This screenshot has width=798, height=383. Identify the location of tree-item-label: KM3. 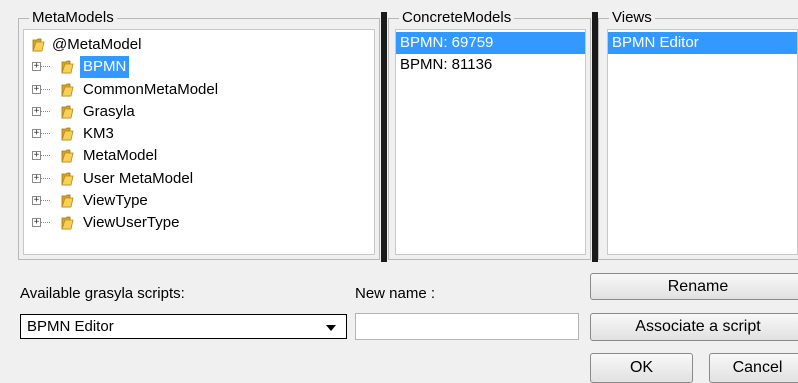
(98, 134).